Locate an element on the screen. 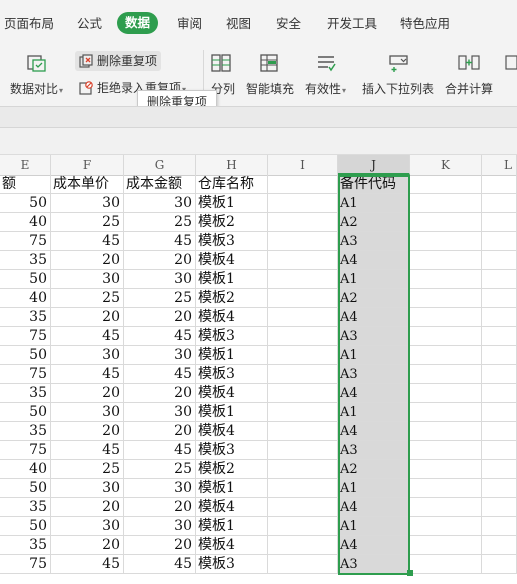  tab-special: 特色应用 is located at coordinates (425, 24).